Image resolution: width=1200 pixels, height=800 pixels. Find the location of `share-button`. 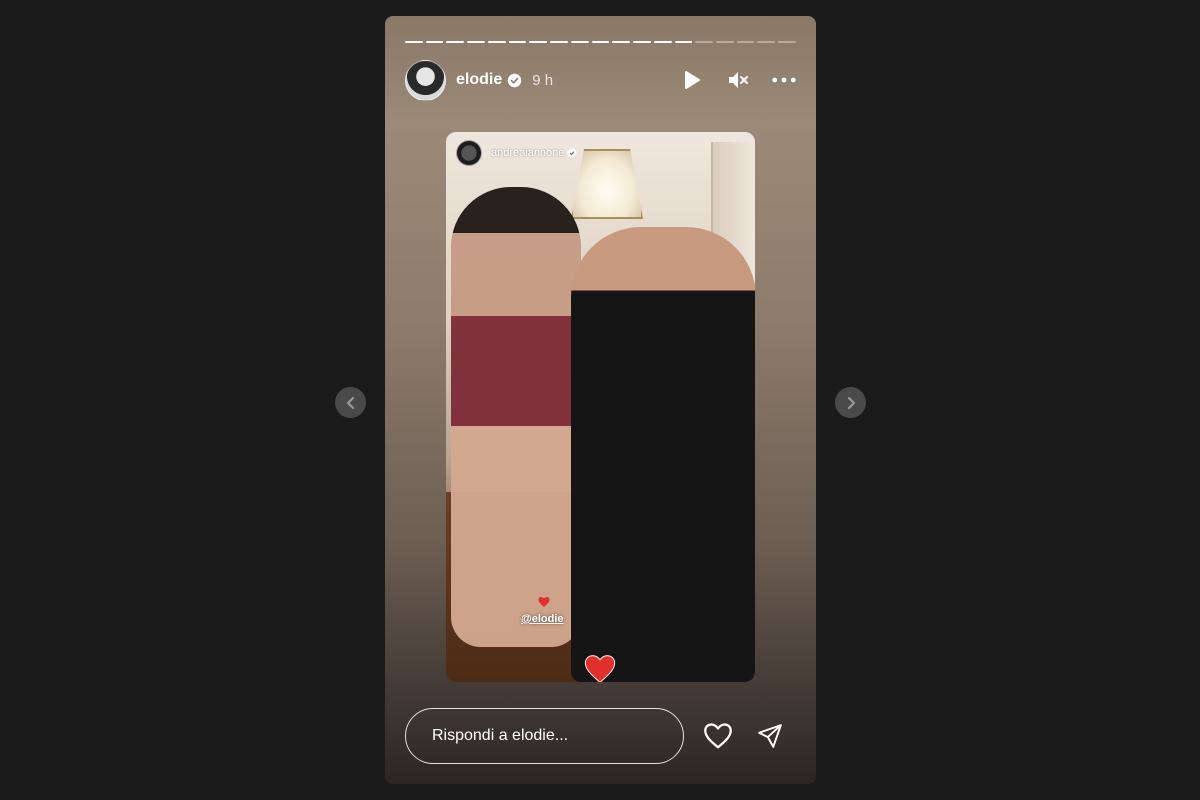

share-button is located at coordinates (770, 736).